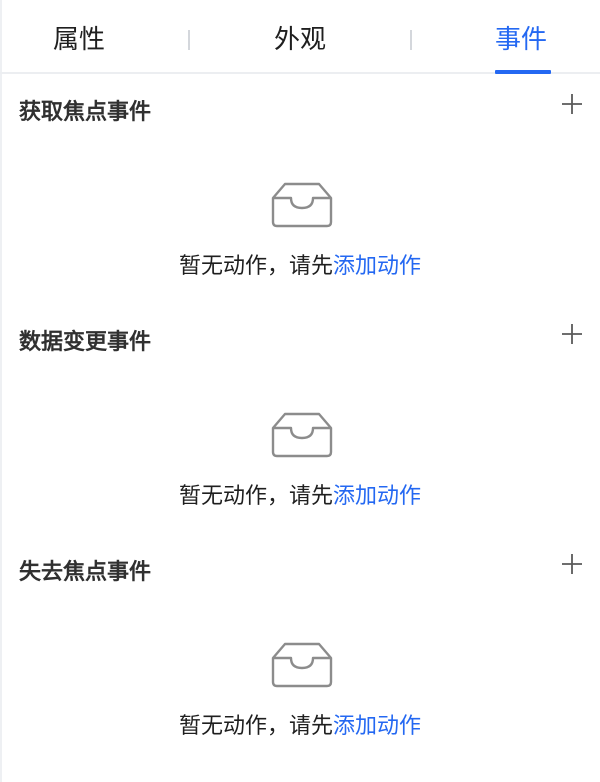 Image resolution: width=600 pixels, height=782 pixels. What do you see at coordinates (79, 37) in the screenshot?
I see `tab-properties: 属性` at bounding box center [79, 37].